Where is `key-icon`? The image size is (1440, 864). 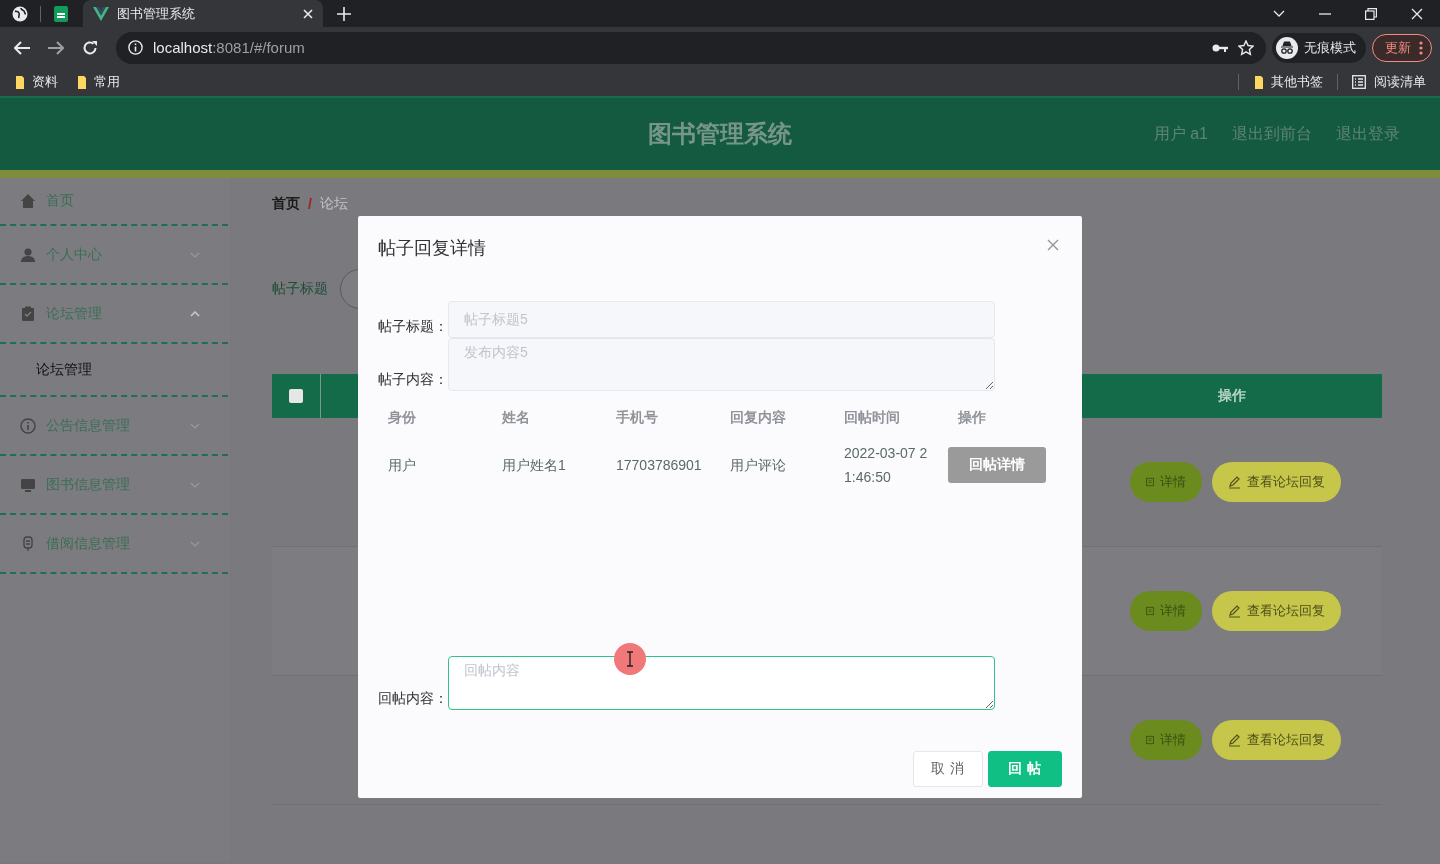 key-icon is located at coordinates (1220, 47).